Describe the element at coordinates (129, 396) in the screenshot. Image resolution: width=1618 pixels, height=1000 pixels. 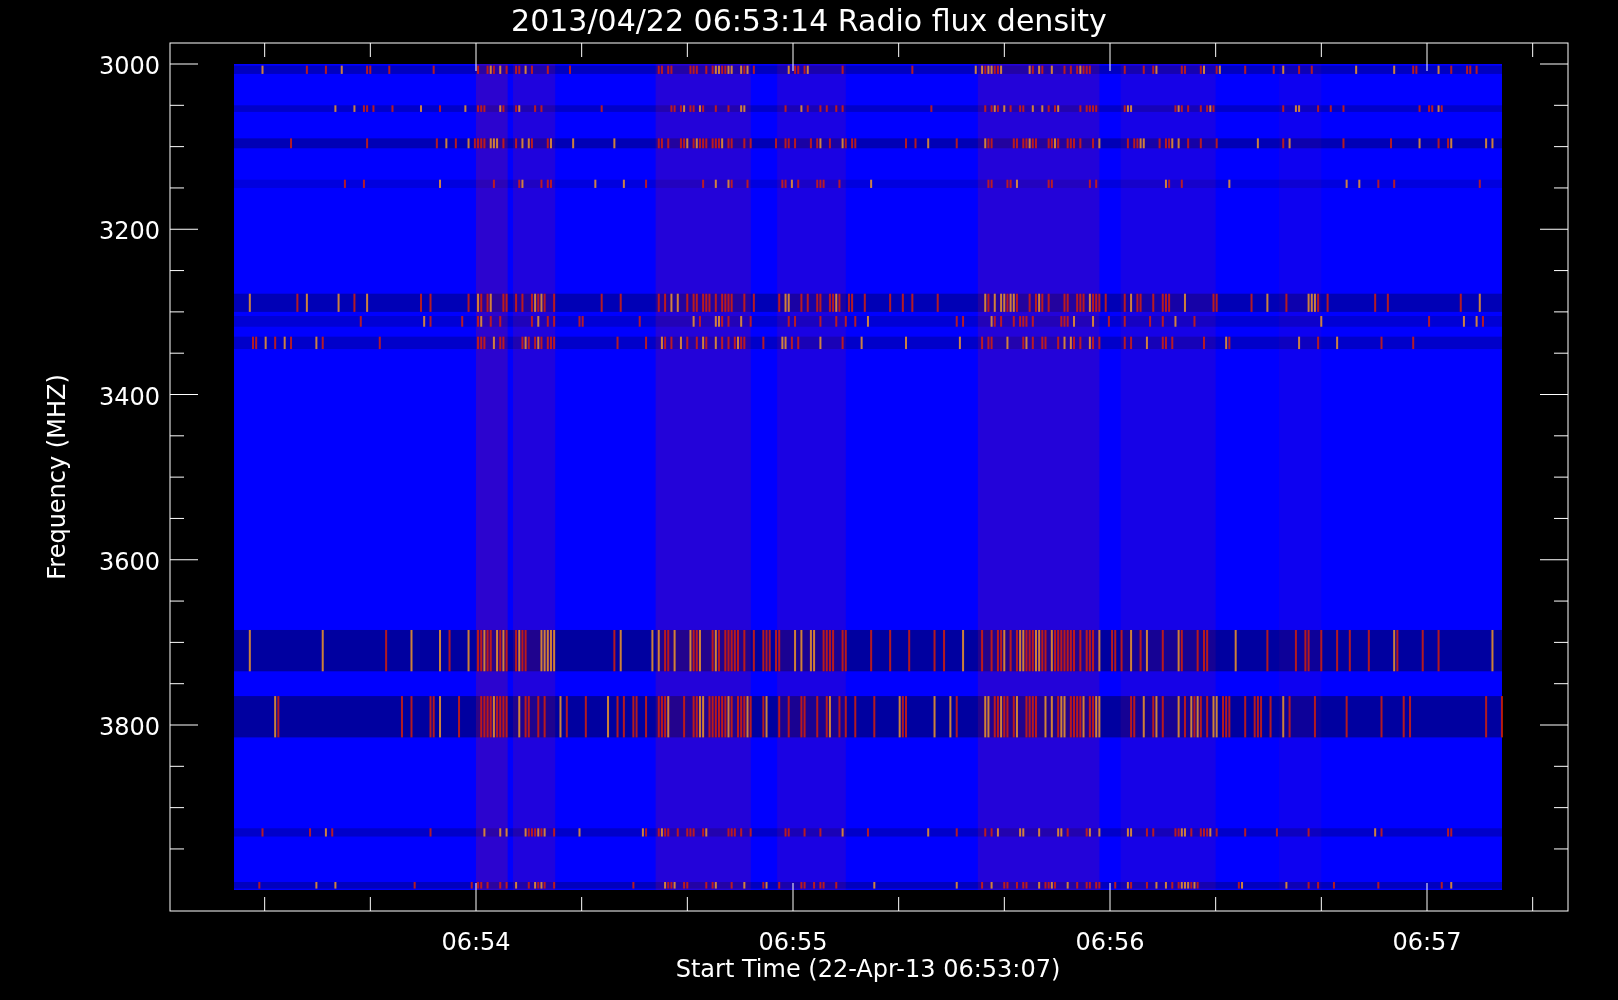
I see `y-tick-label: 3400` at that location.